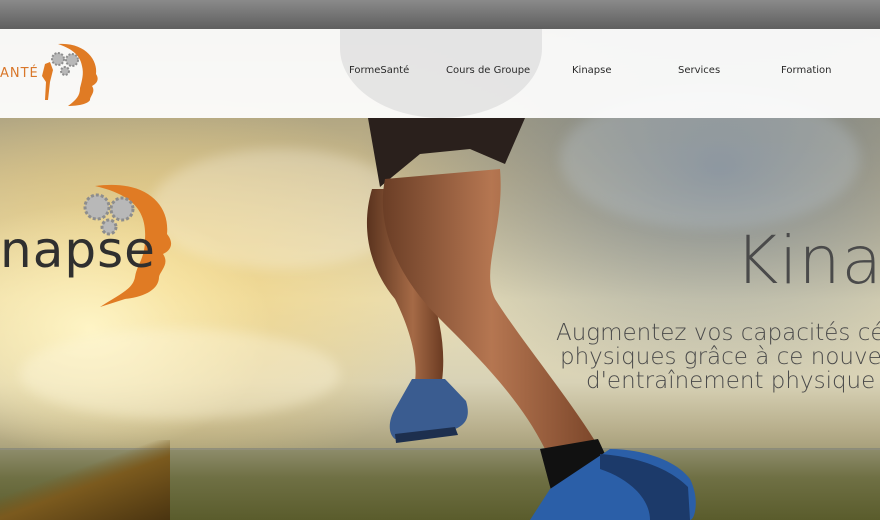 The height and width of the screenshot is (520, 880). I want to click on nav-cours-de-groupe: Cours de Groupe, so click(488, 70).